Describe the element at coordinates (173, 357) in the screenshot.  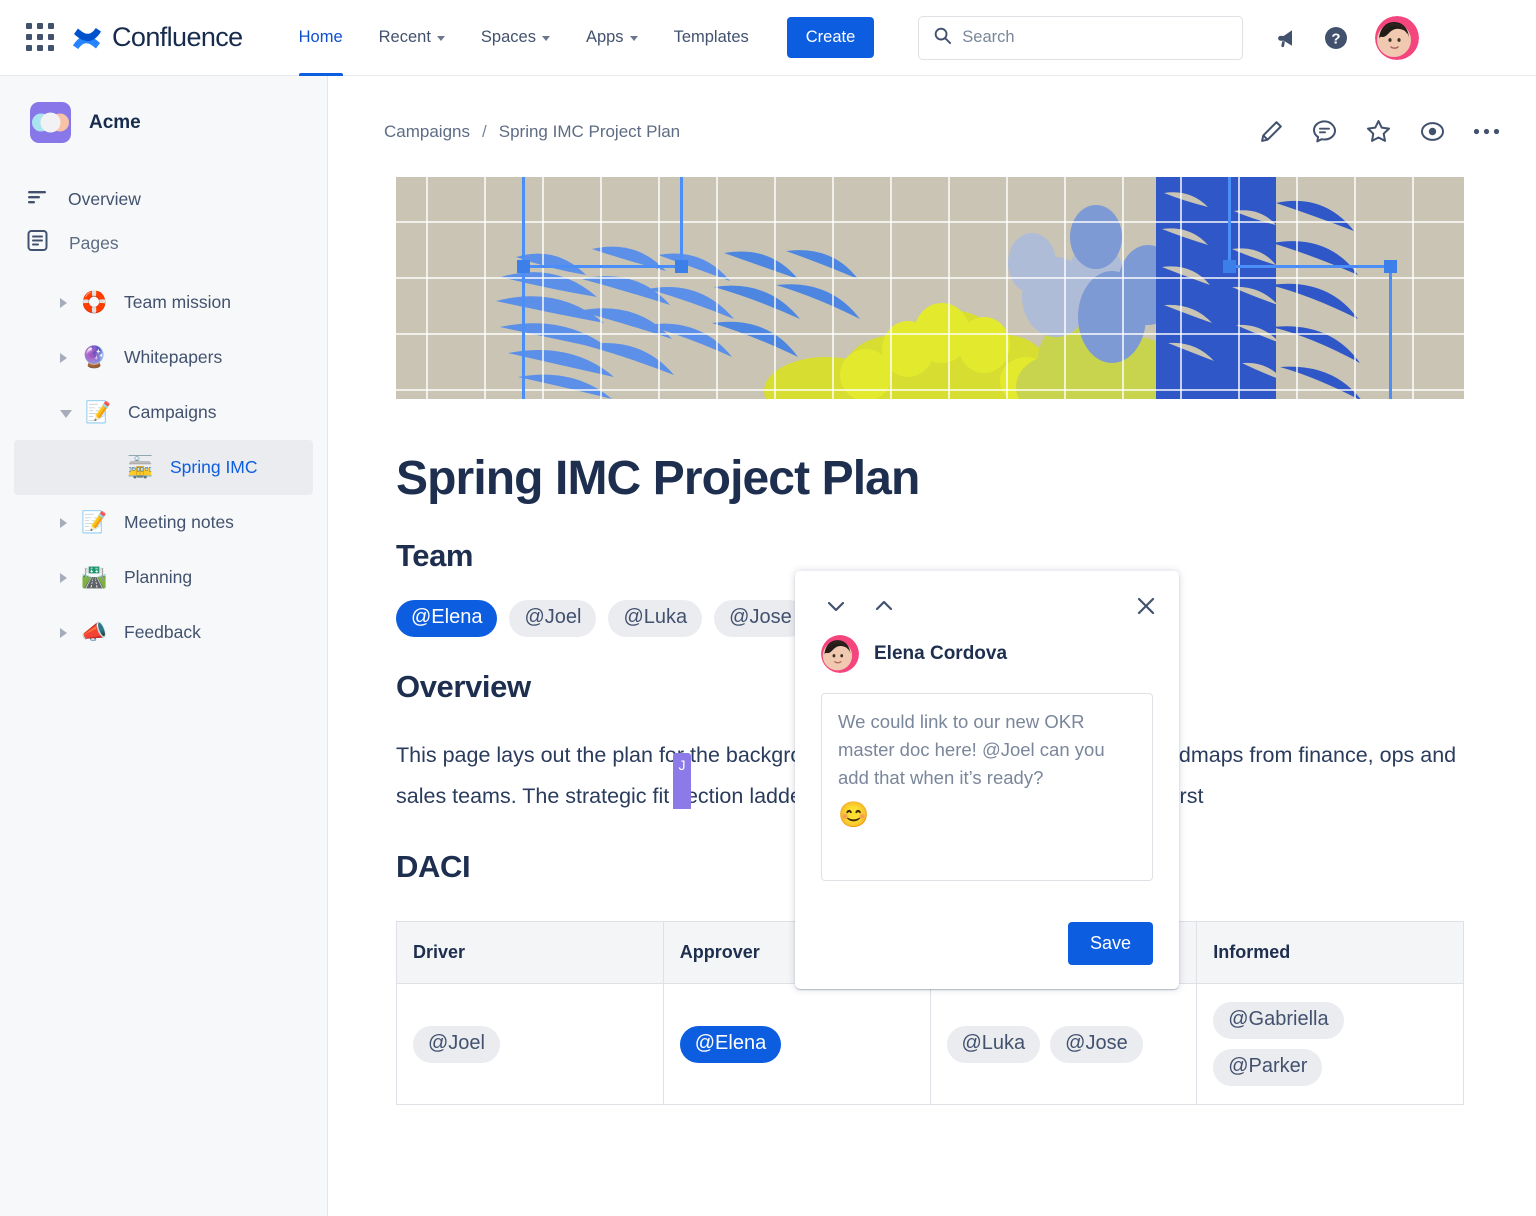
I see `sidebar-tree-item-label: Whitepapers` at that location.